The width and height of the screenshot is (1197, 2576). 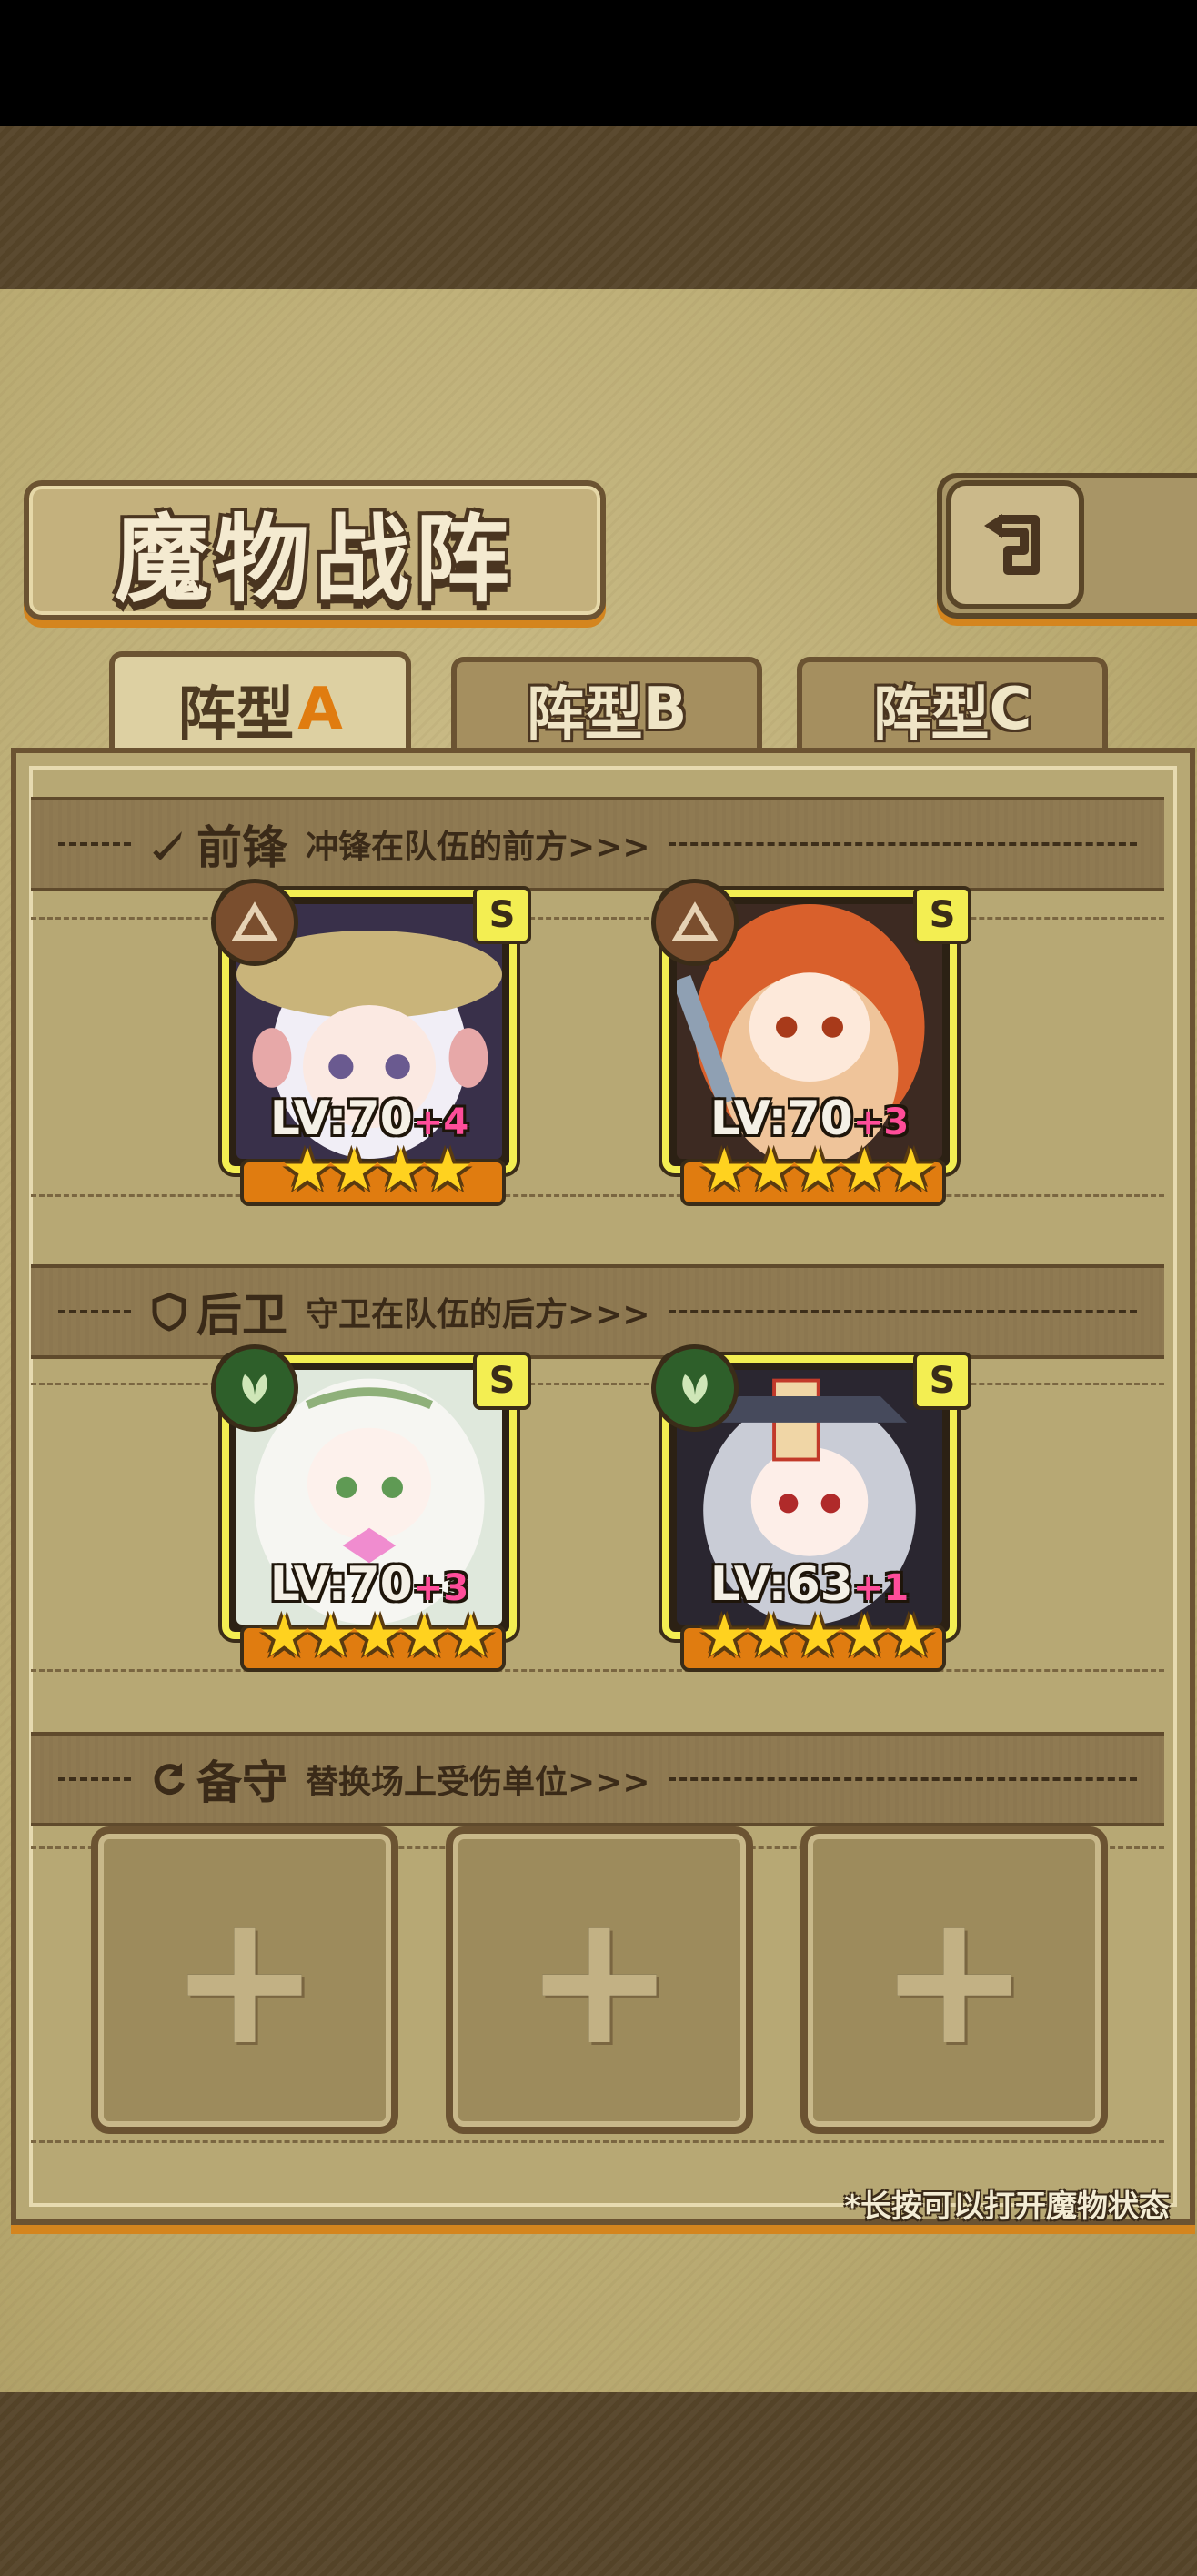 I want to click on tab-letter: B, so click(x=665, y=709).